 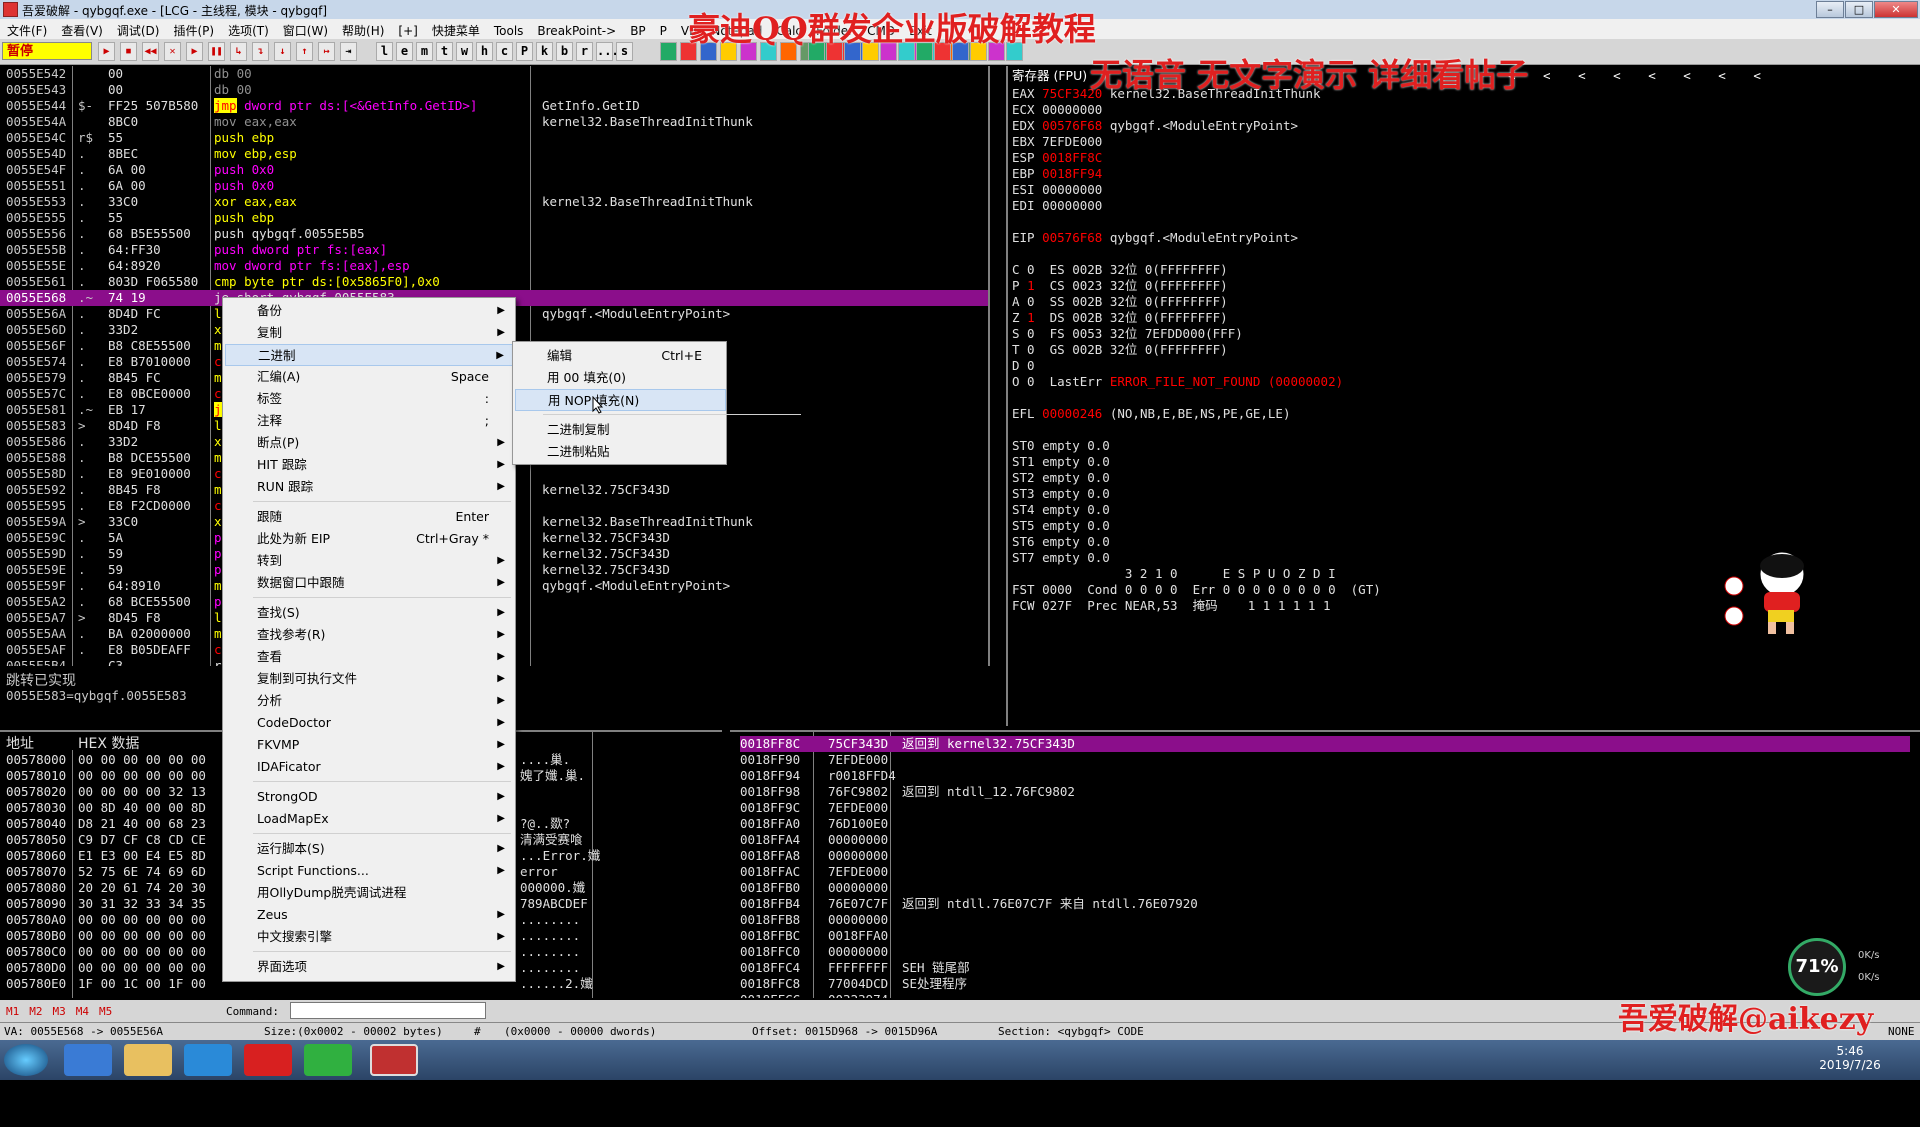 I want to click on stack-row: 0018FF8C 75CF343D 返回到 kernel32.75CF343D, so click(x=1325, y=744).